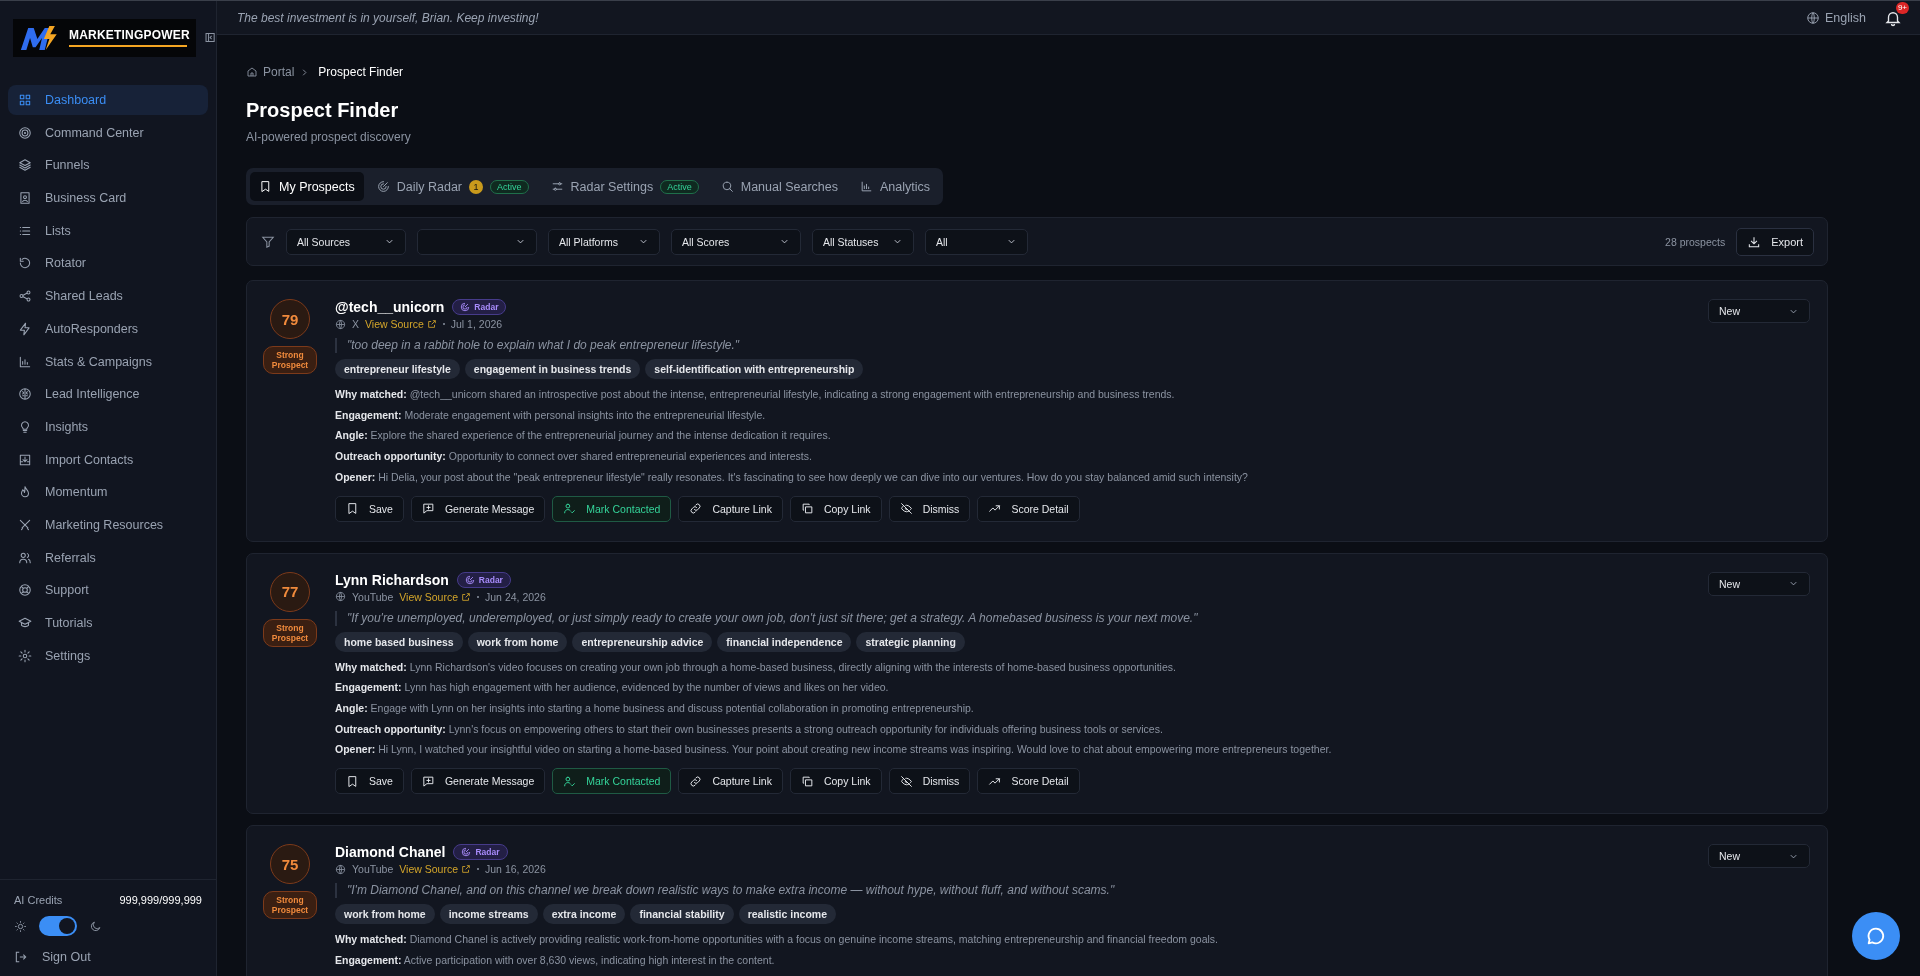 The width and height of the screenshot is (1920, 976). I want to click on score-circle: 79, so click(290, 319).